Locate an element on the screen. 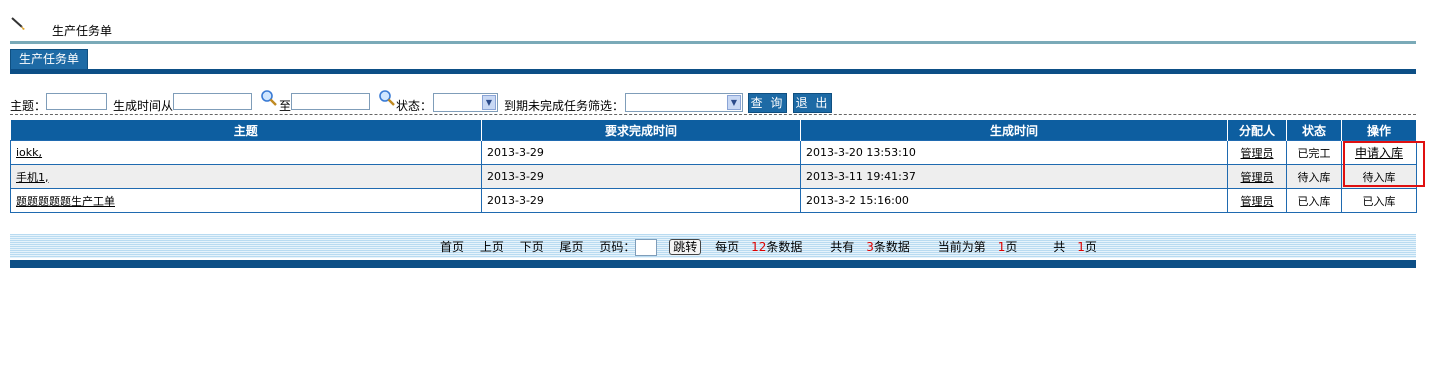  table-header-row: 主题 要求完成时间 生成时间 分配人 状态 操作 is located at coordinates (713, 130).